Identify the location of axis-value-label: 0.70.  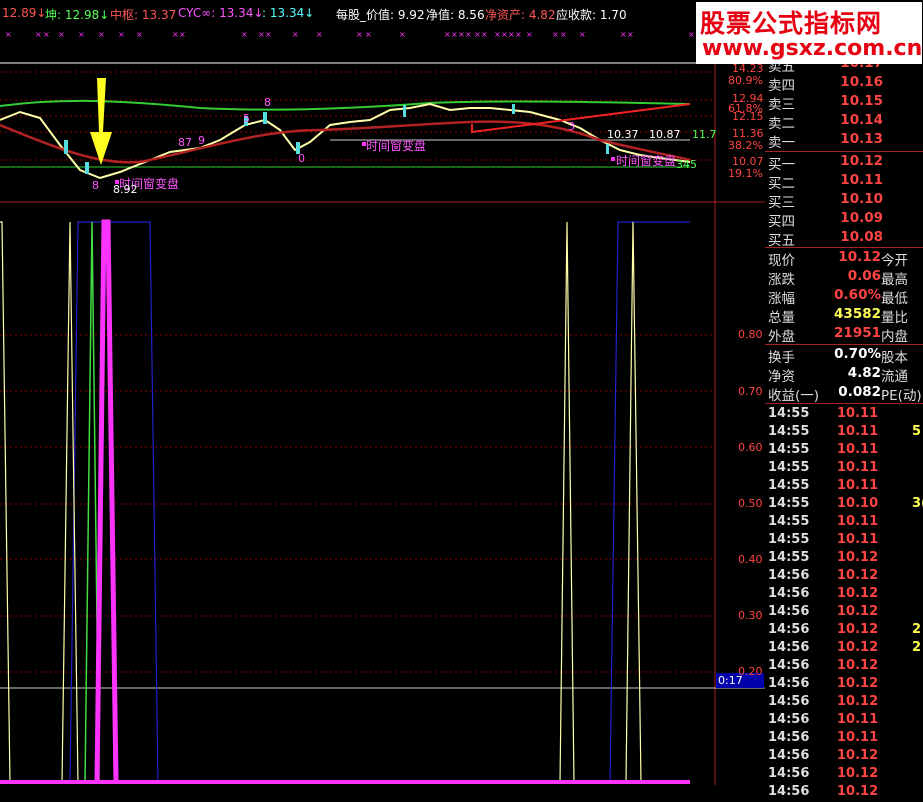
(750, 391).